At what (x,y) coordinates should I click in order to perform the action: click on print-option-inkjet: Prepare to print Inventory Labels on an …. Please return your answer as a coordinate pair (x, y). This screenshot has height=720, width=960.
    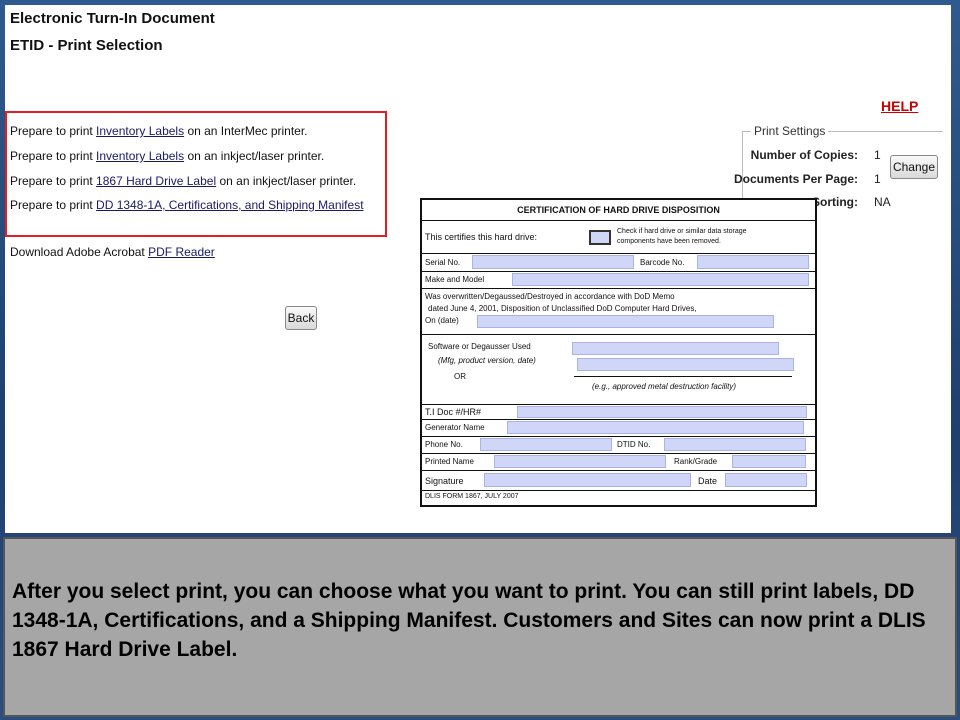
    Looking at the image, I should click on (167, 156).